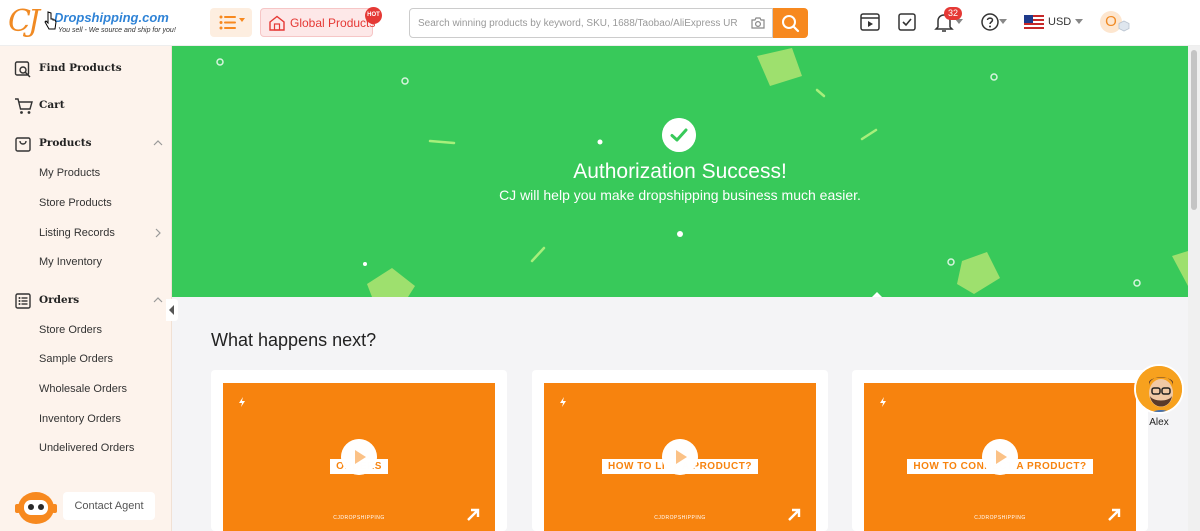 This screenshot has height=531, width=1200. Describe the element at coordinates (373, 15) in the screenshot. I see `hot-badge: HOT` at that location.